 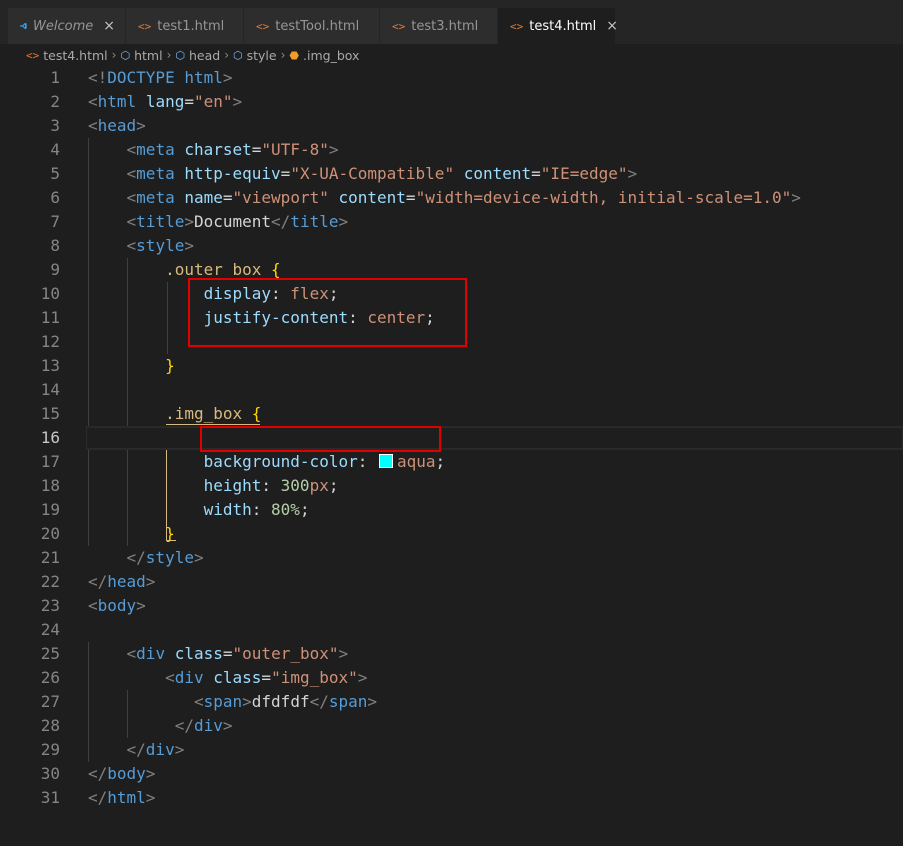 I want to click on code-text: </html>, so click(x=122, y=797).